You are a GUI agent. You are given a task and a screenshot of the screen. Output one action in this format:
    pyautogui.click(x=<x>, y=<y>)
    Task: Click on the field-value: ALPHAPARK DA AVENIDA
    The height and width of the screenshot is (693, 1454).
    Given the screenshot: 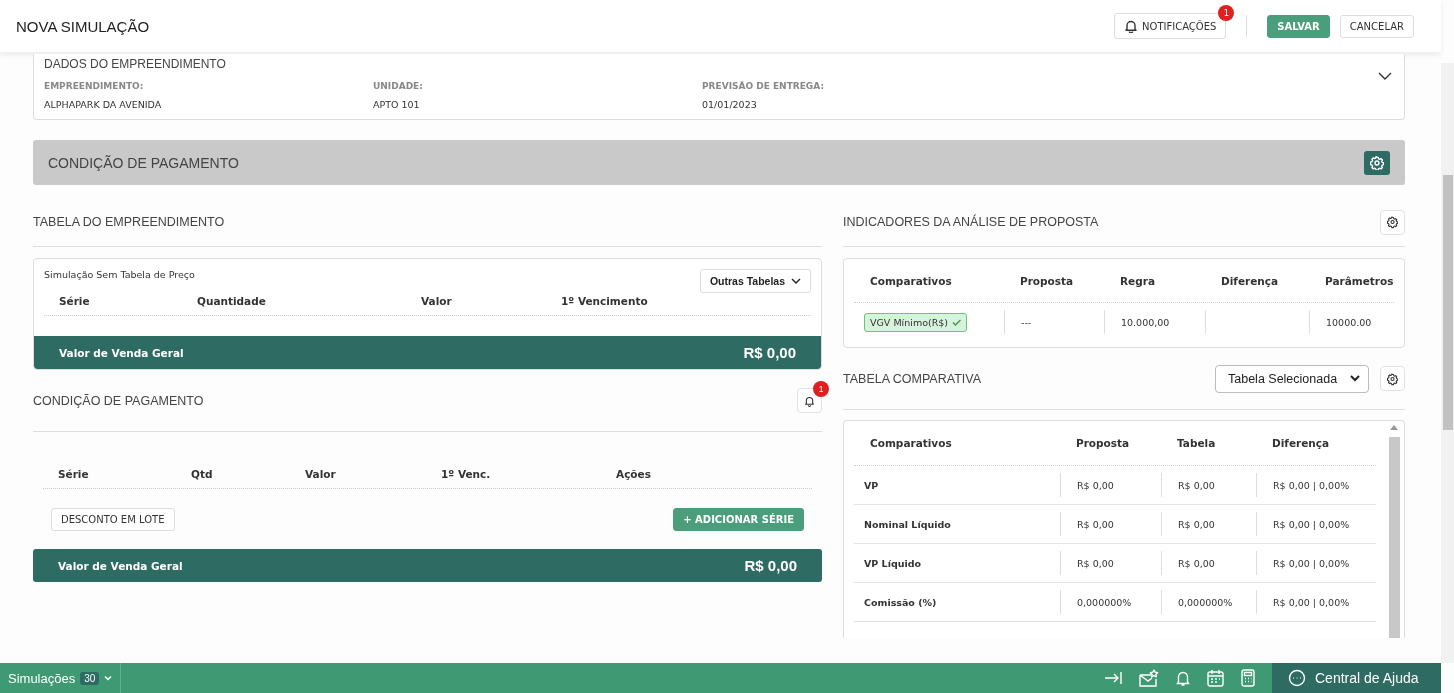 What is the action you would take?
    pyautogui.click(x=103, y=104)
    